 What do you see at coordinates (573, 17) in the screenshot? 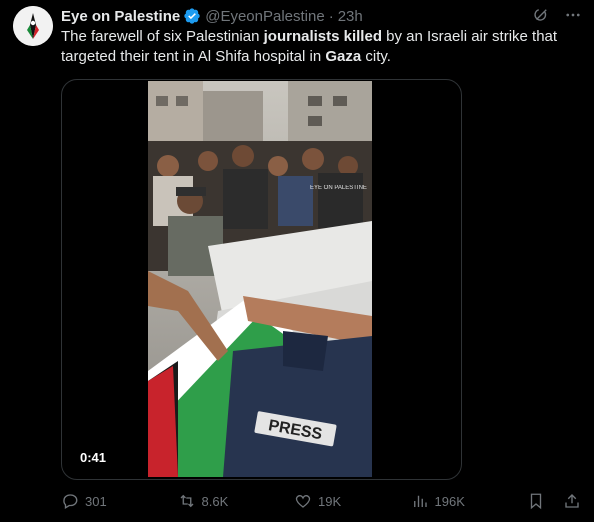
I see `more-options-icon` at bounding box center [573, 17].